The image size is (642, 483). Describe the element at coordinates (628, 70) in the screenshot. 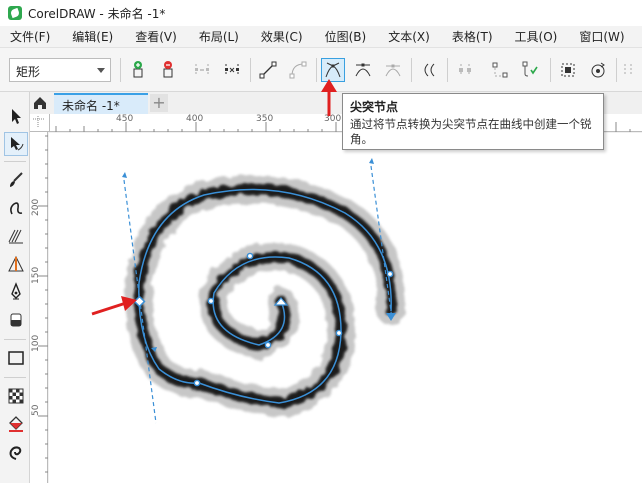

I see `align-nodes-icon` at that location.